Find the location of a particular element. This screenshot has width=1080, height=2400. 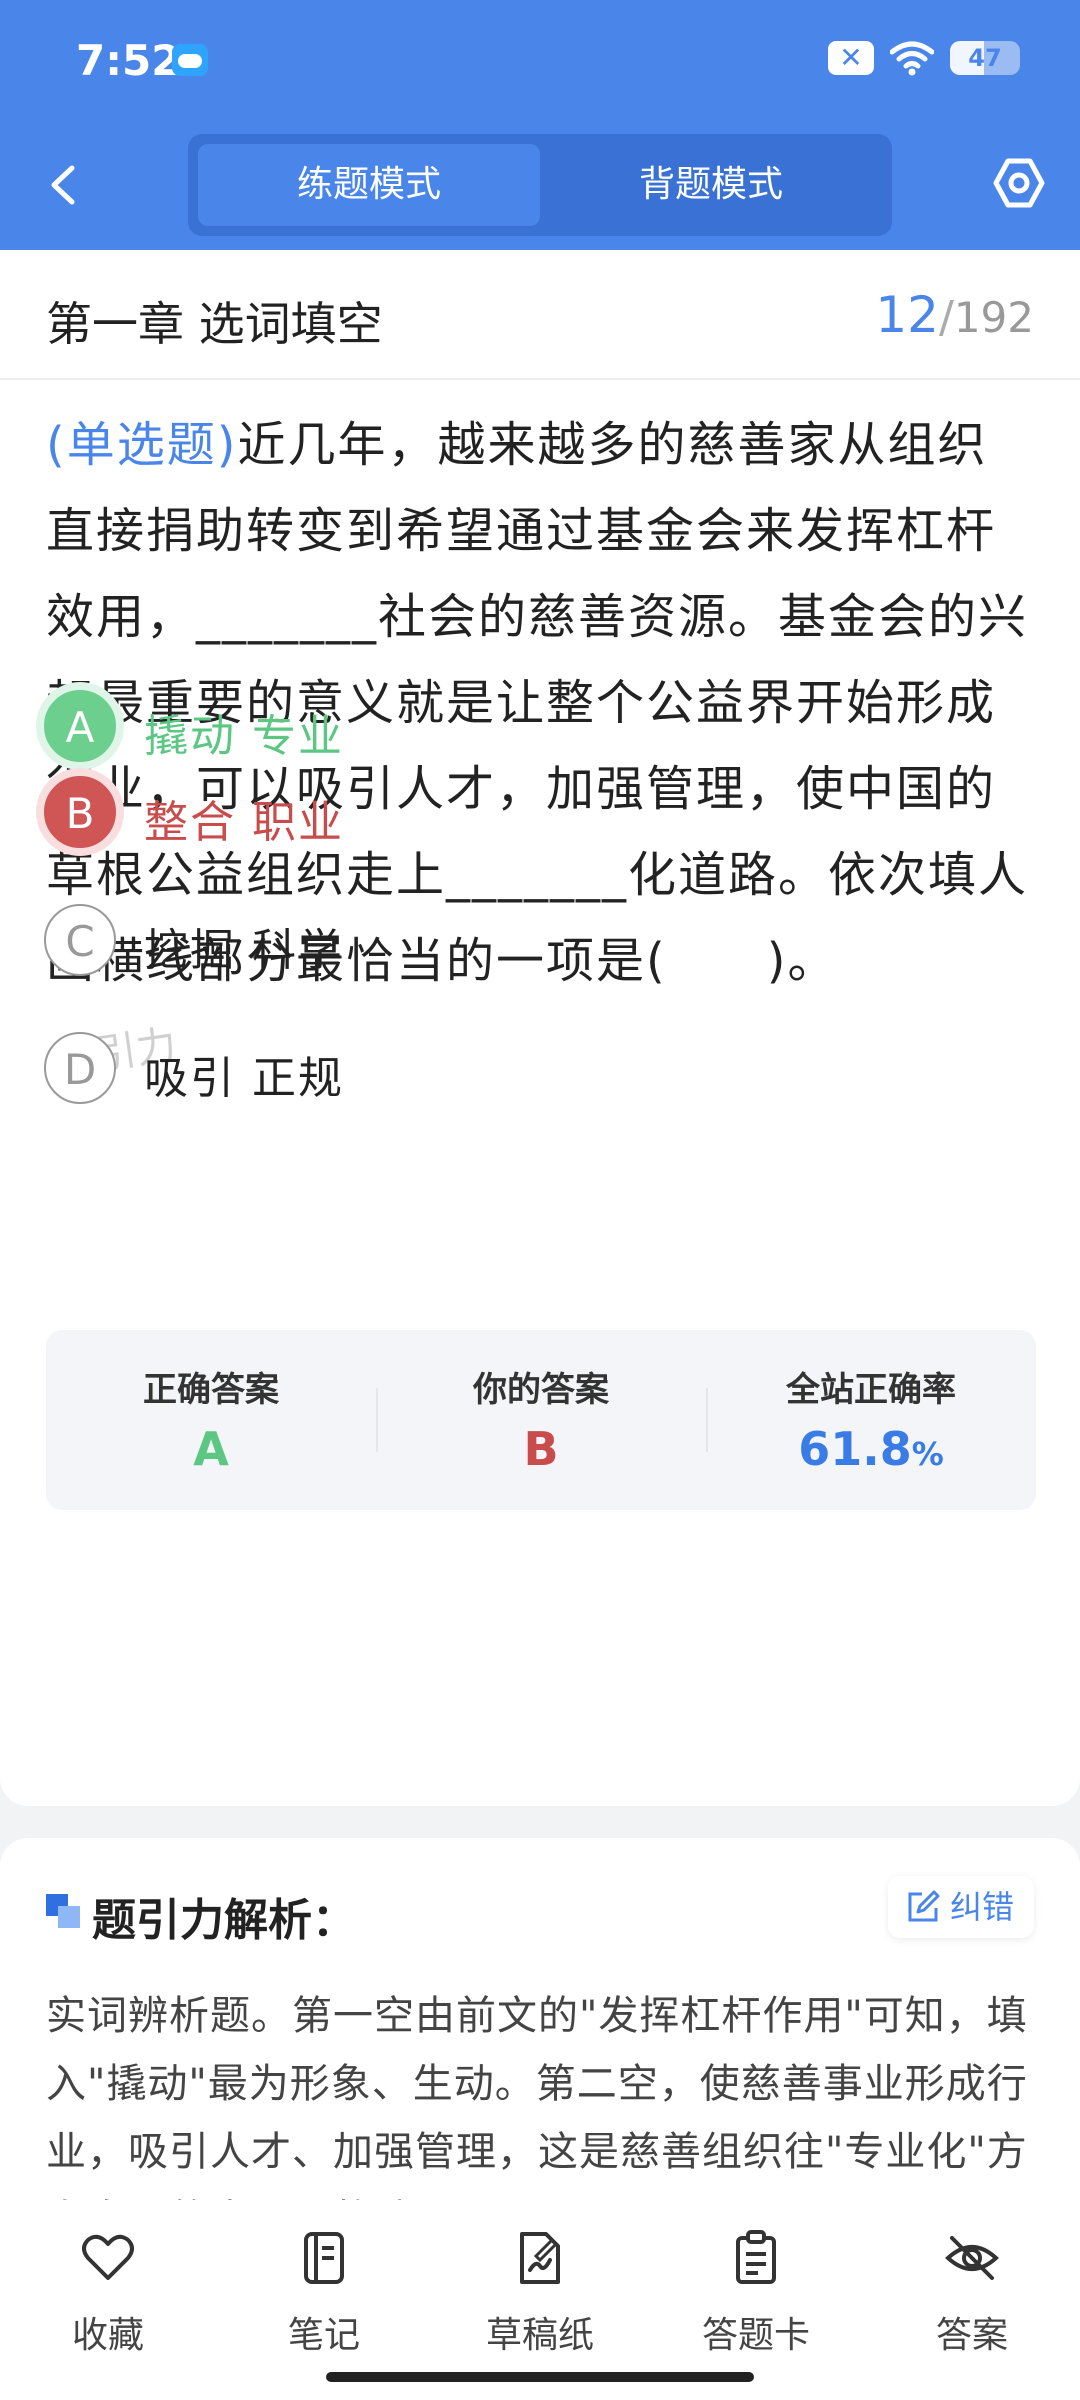

accuracy-label: 全站正确率 is located at coordinates (871, 1390).